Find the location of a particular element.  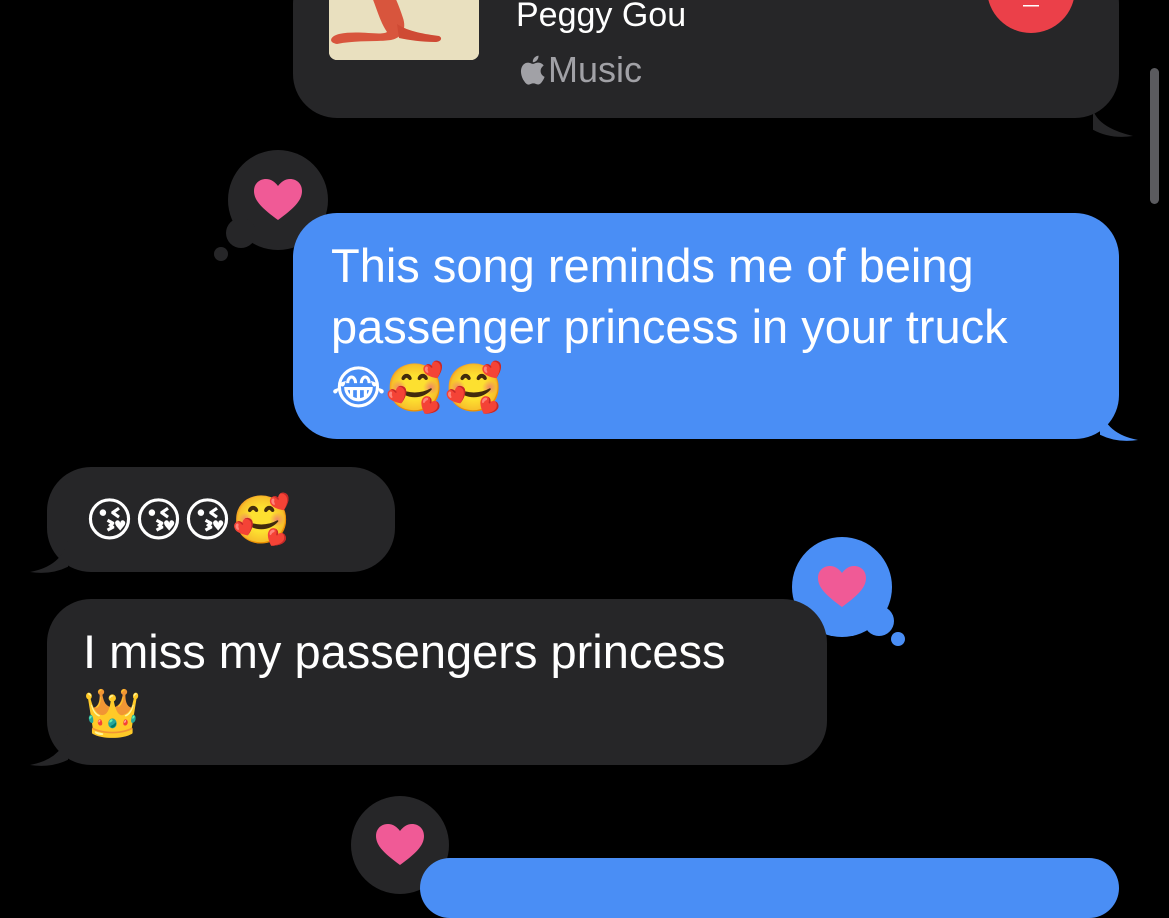

scroll-indicator is located at coordinates (1154, 136).